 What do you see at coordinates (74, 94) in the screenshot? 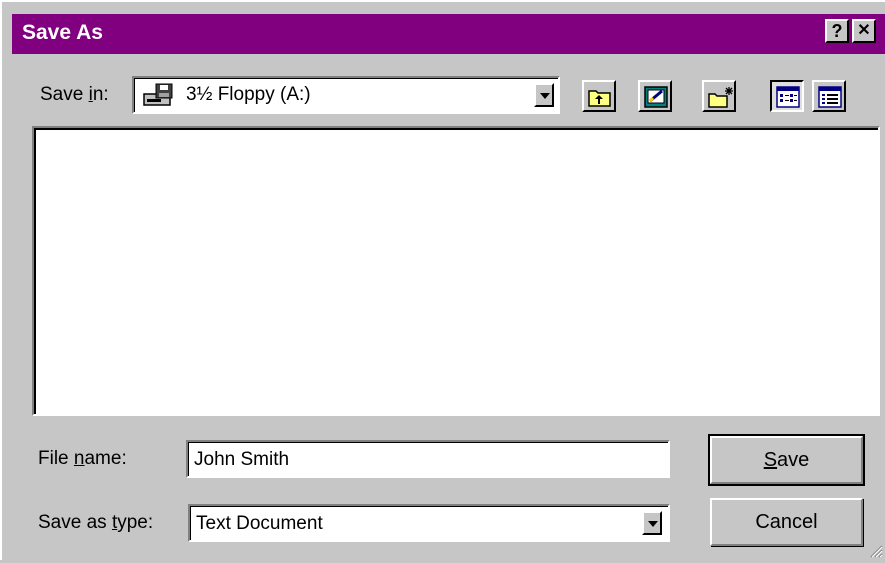
I see `save-in-label: Save in:` at bounding box center [74, 94].